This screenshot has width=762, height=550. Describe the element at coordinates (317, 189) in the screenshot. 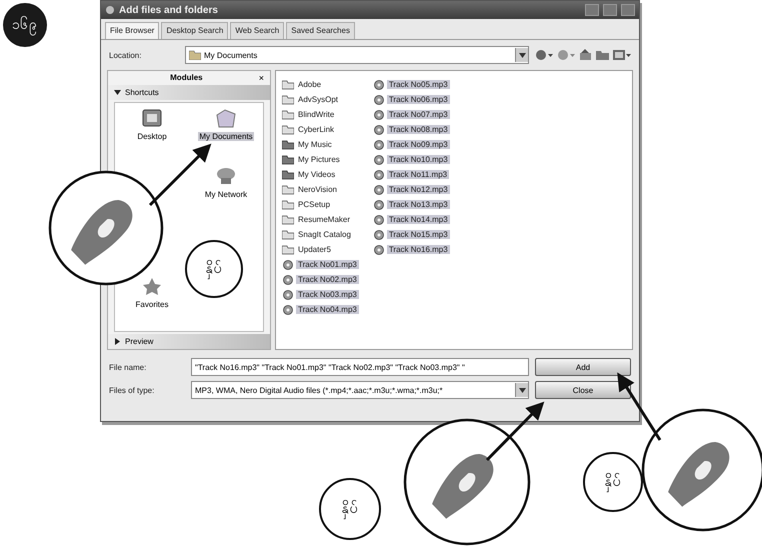

I see `file-item: NeroVision` at that location.